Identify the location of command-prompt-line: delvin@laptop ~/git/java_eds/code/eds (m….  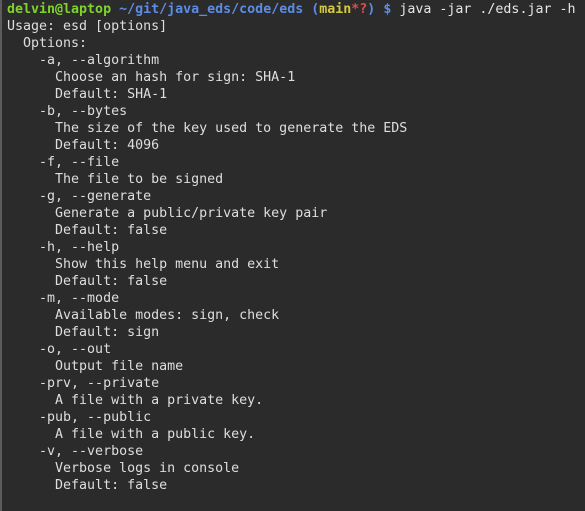
(296, 9).